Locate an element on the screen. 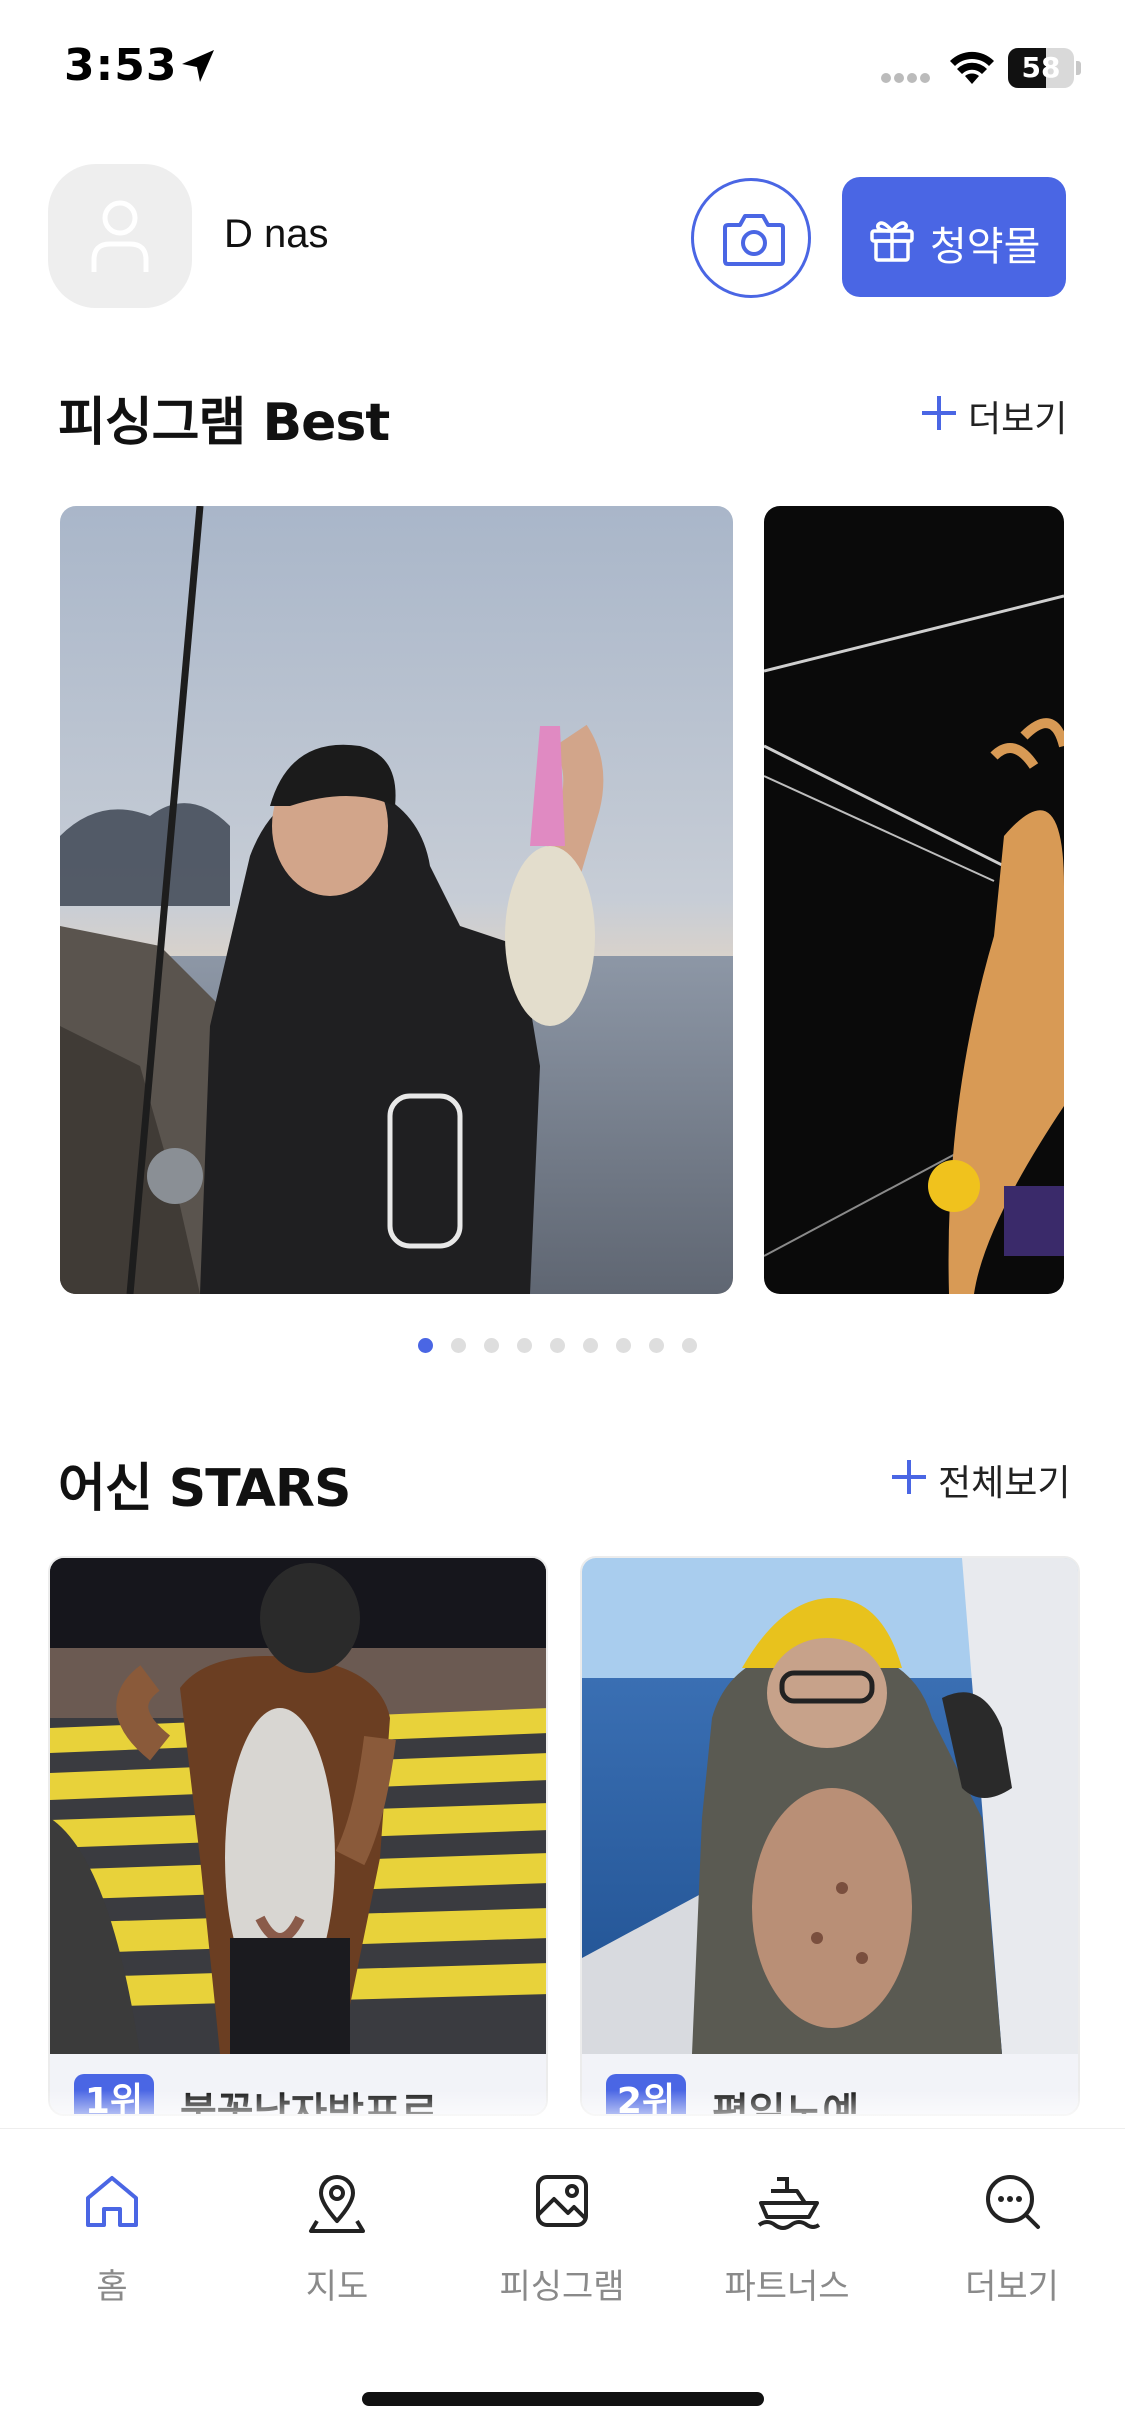 The height and width of the screenshot is (2436, 1125). cellular-signal-icon is located at coordinates (905, 78).